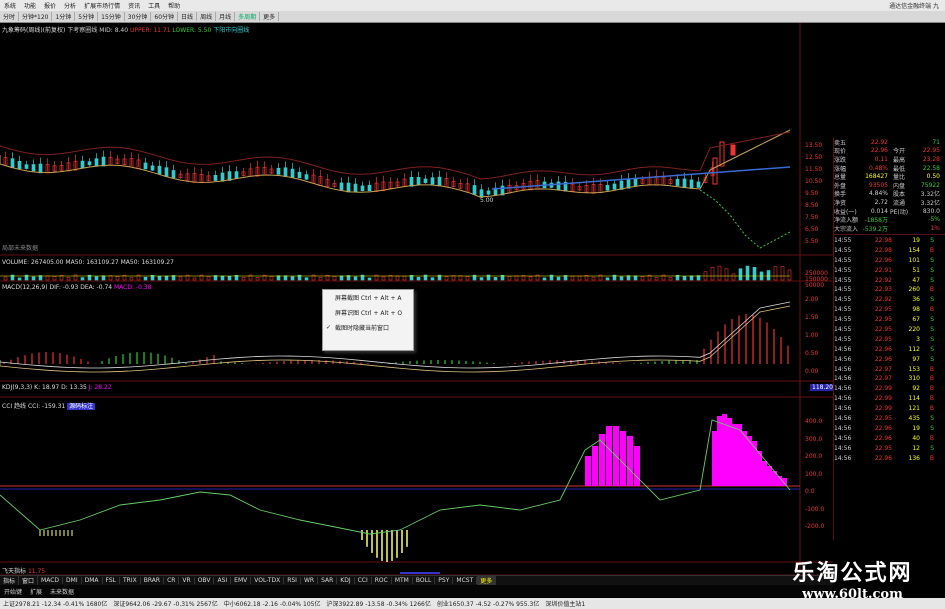  I want to click on quote-value-right: 75922, so click(930, 185).